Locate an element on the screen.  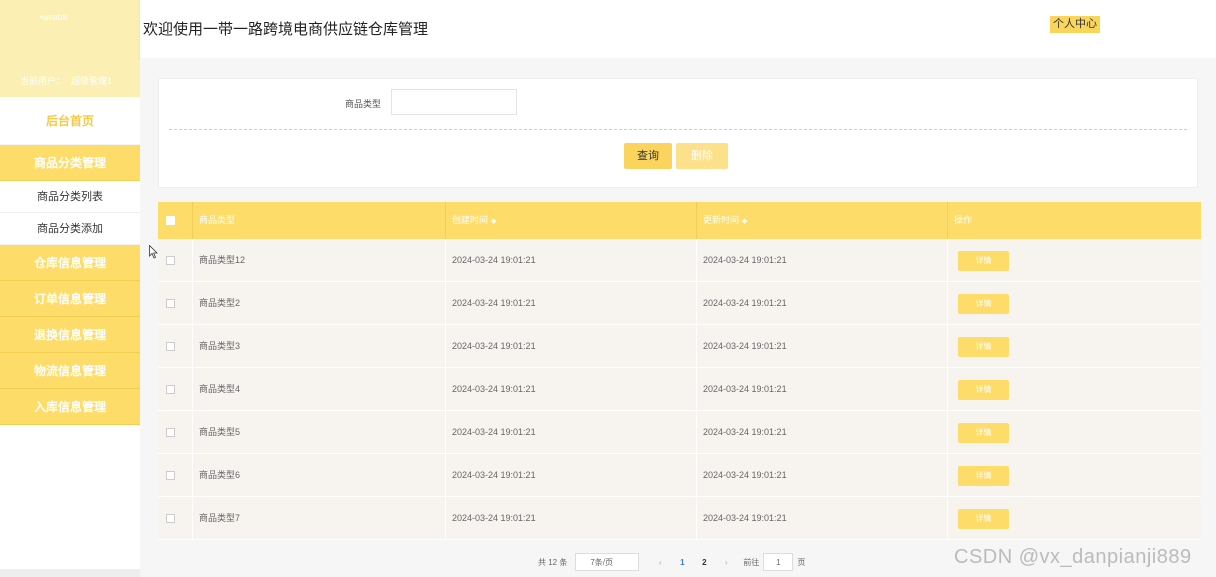
prev-page-button: ‹ is located at coordinates (660, 562).